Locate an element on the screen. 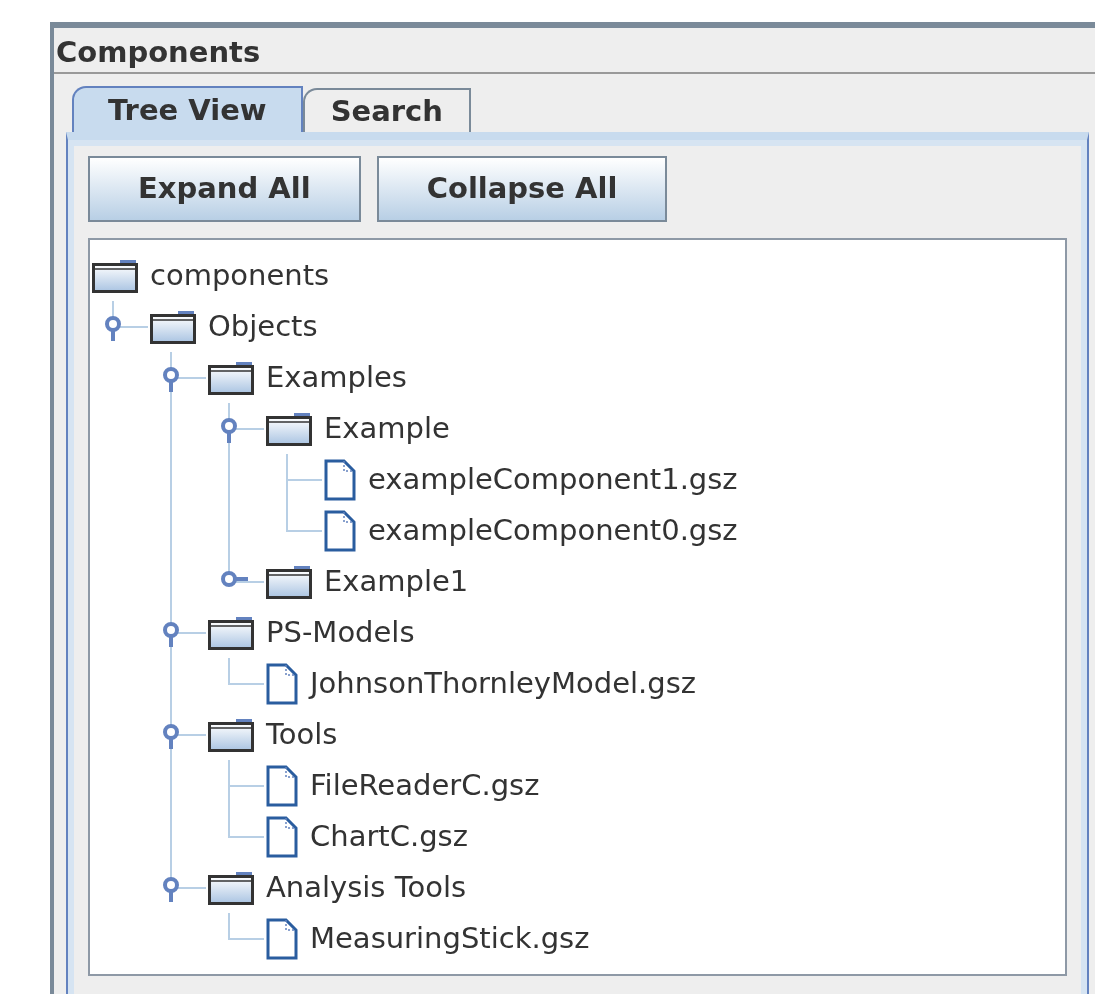  tree-item-label: exampleComponent1.gsz is located at coordinates (553, 479).